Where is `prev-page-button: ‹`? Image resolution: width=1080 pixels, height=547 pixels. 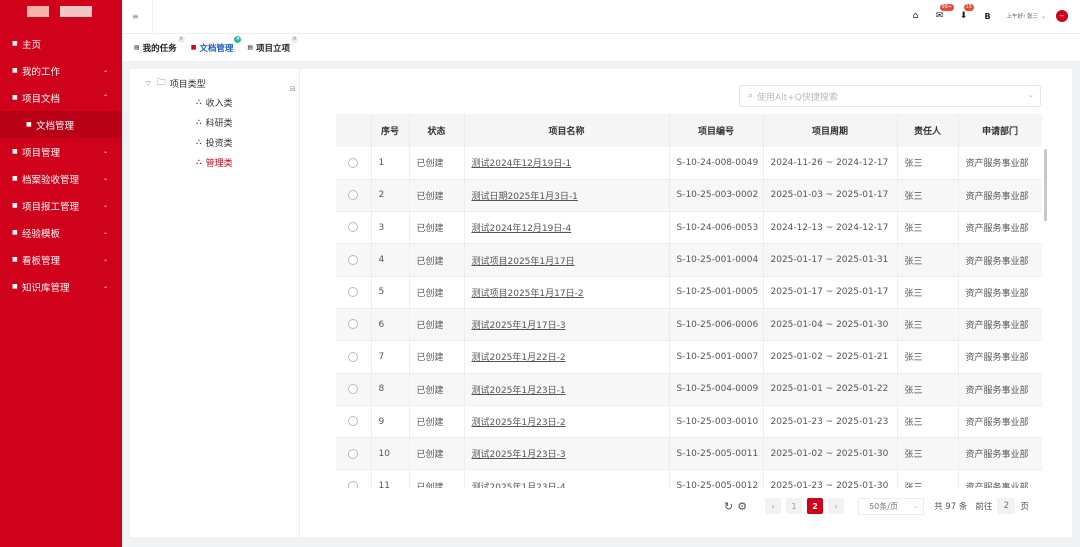 prev-page-button: ‹ is located at coordinates (773, 506).